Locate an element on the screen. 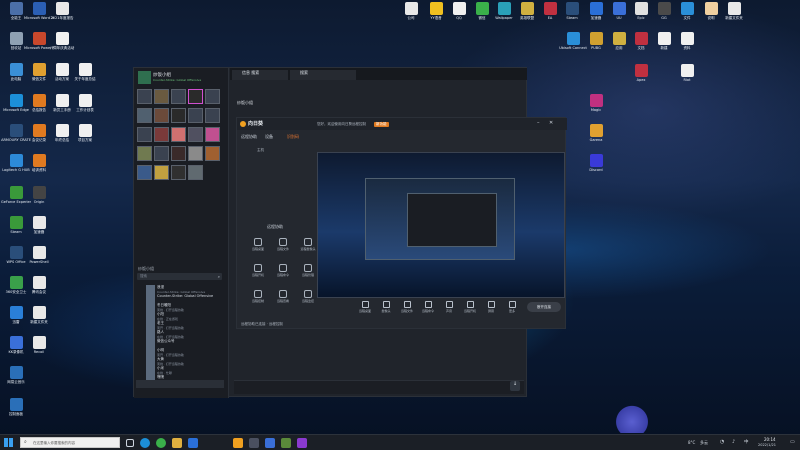 This screenshot has width=800, height=450. desktop-icon: 项目方案 is located at coordinates (85, 139).